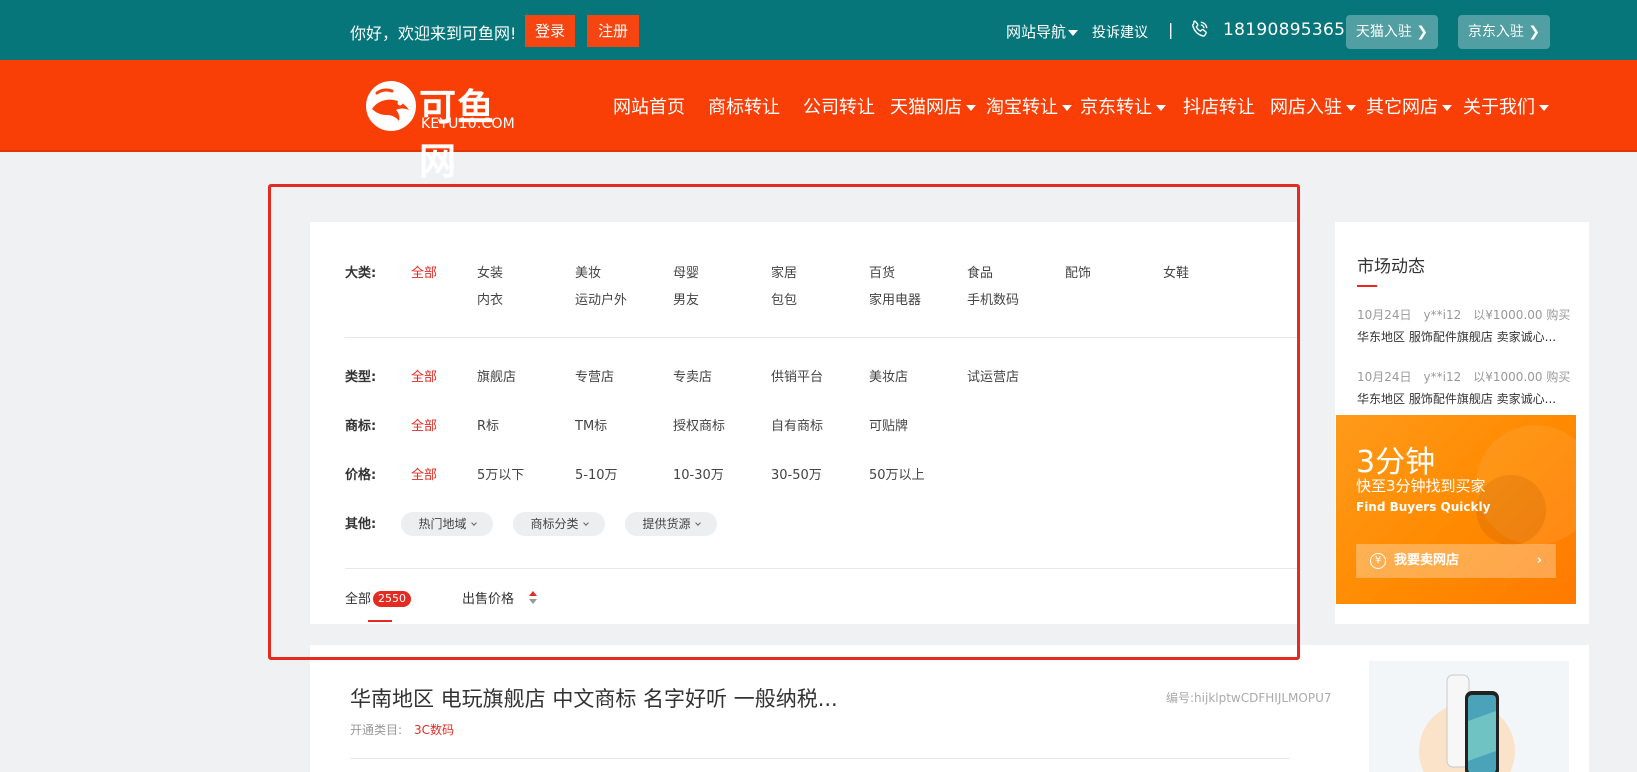 The height and width of the screenshot is (772, 1637). I want to click on tmall-join-button: 天猫入驻 ❯, so click(1392, 32).